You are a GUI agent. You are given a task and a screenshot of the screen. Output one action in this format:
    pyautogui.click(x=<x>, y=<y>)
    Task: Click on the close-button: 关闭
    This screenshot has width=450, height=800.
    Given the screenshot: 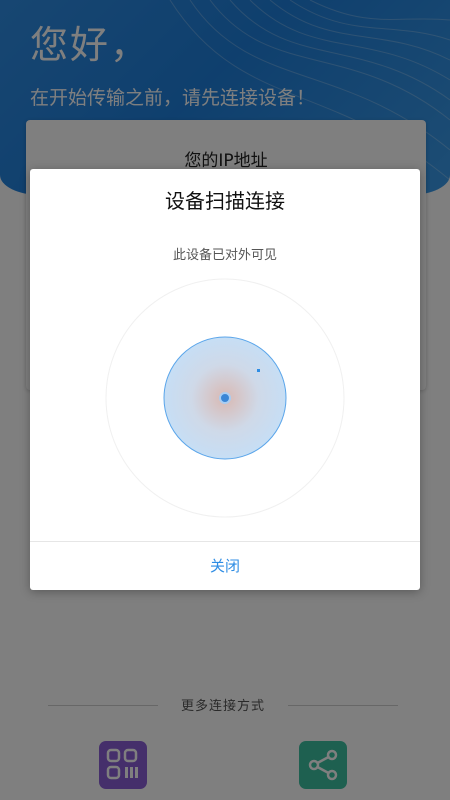 What is the action you would take?
    pyautogui.click(x=225, y=566)
    